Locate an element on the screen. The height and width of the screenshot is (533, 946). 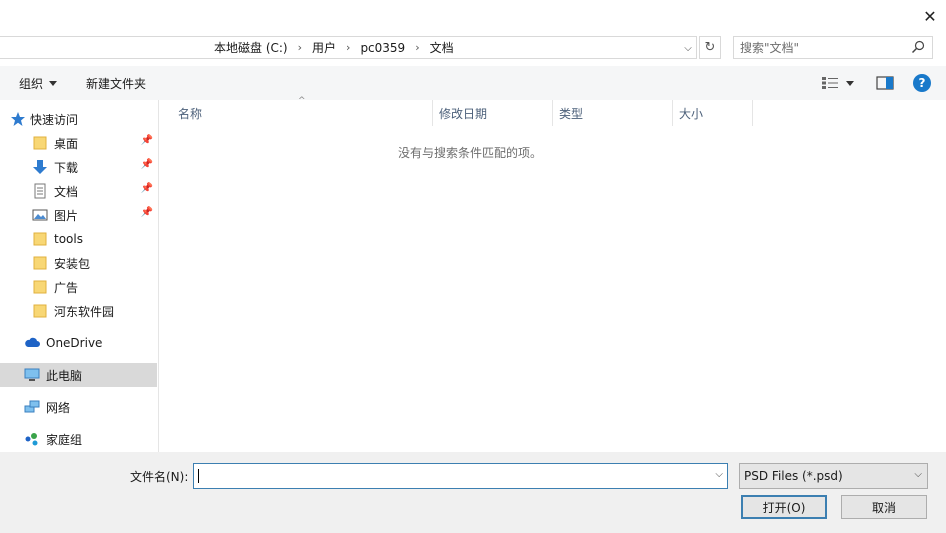
column-header-size: 大小 is located at coordinates (715, 113).